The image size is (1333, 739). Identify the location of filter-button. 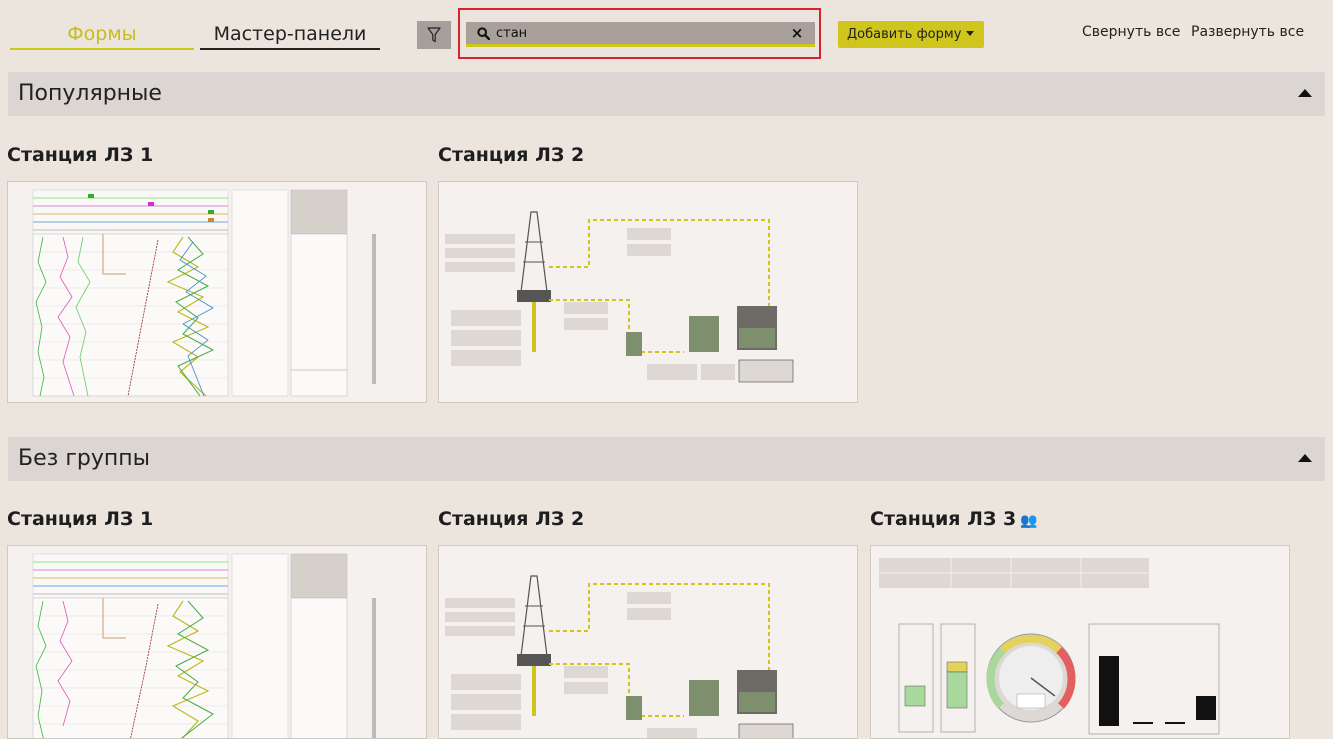
(434, 35).